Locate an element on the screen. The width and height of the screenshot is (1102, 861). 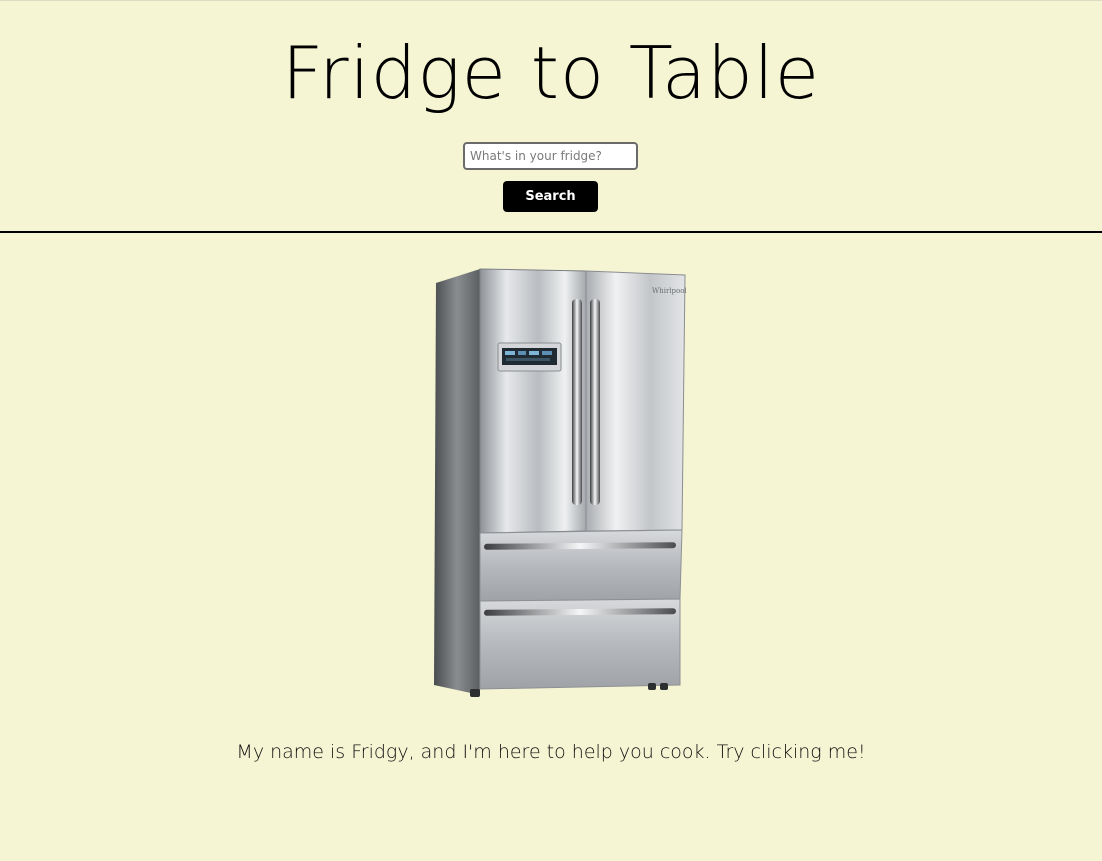
refrigerator-icon: Whirlpool is located at coordinates (559, 482).